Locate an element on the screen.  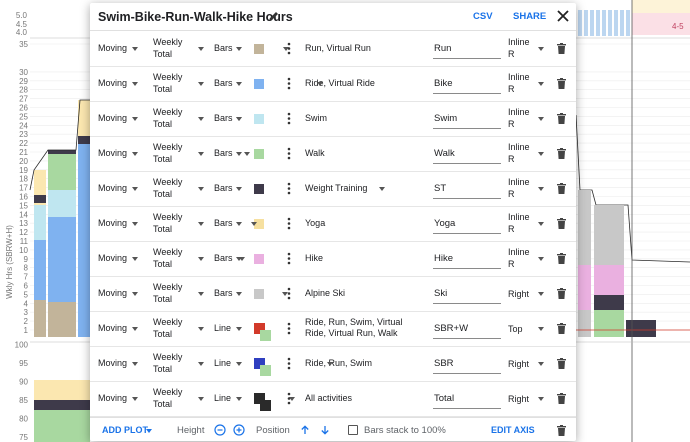
pencil-icon is located at coordinates (274, 16).